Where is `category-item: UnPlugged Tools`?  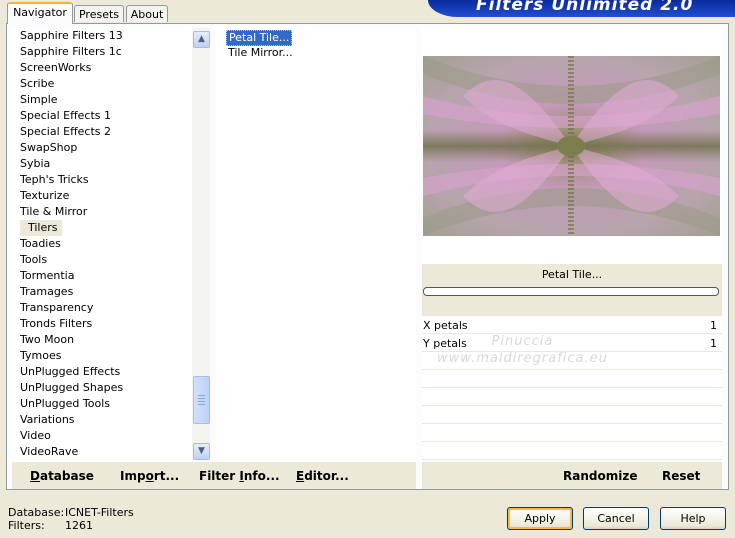 category-item: UnPlugged Tools is located at coordinates (102, 404).